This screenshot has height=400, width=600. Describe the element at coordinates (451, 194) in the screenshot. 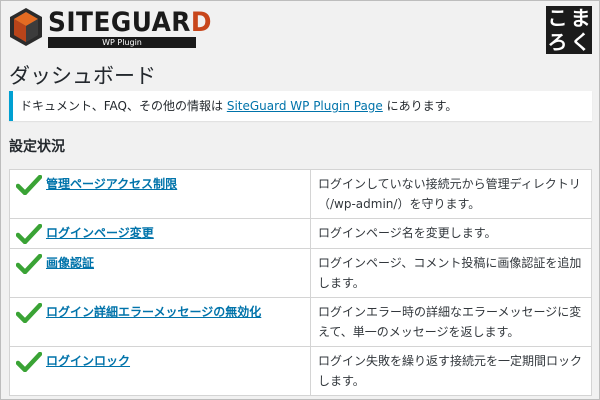

I see `feature-description: ログインしていない接続元から管理ディレクトリ（/wp-admin/）を守ります。` at that location.